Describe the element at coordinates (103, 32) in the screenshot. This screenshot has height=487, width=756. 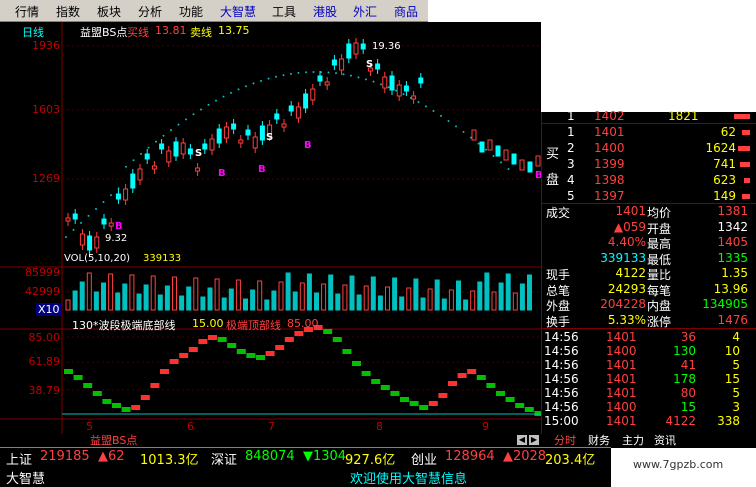
I see `indicator-name: 益盟BS点` at that location.